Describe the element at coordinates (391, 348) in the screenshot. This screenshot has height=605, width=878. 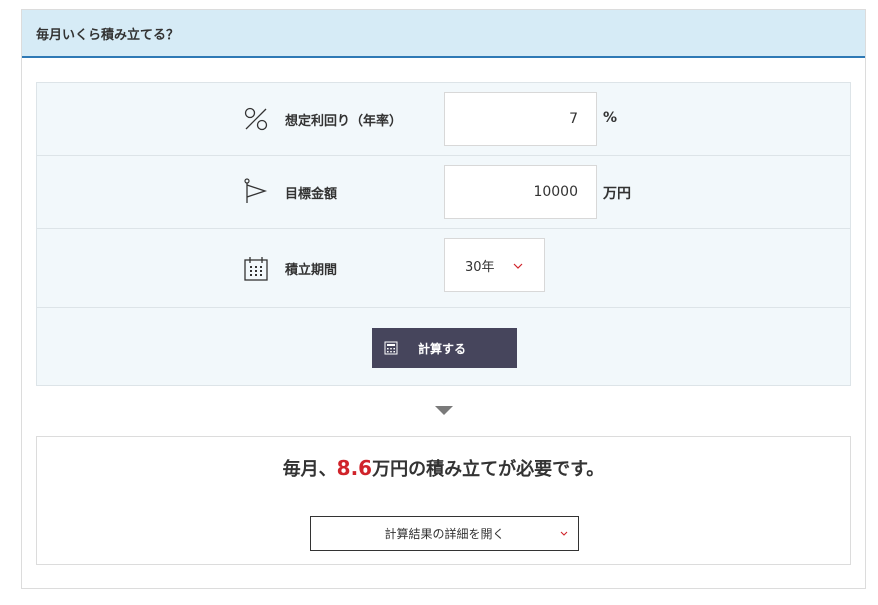
I see `calculator-icon` at that location.